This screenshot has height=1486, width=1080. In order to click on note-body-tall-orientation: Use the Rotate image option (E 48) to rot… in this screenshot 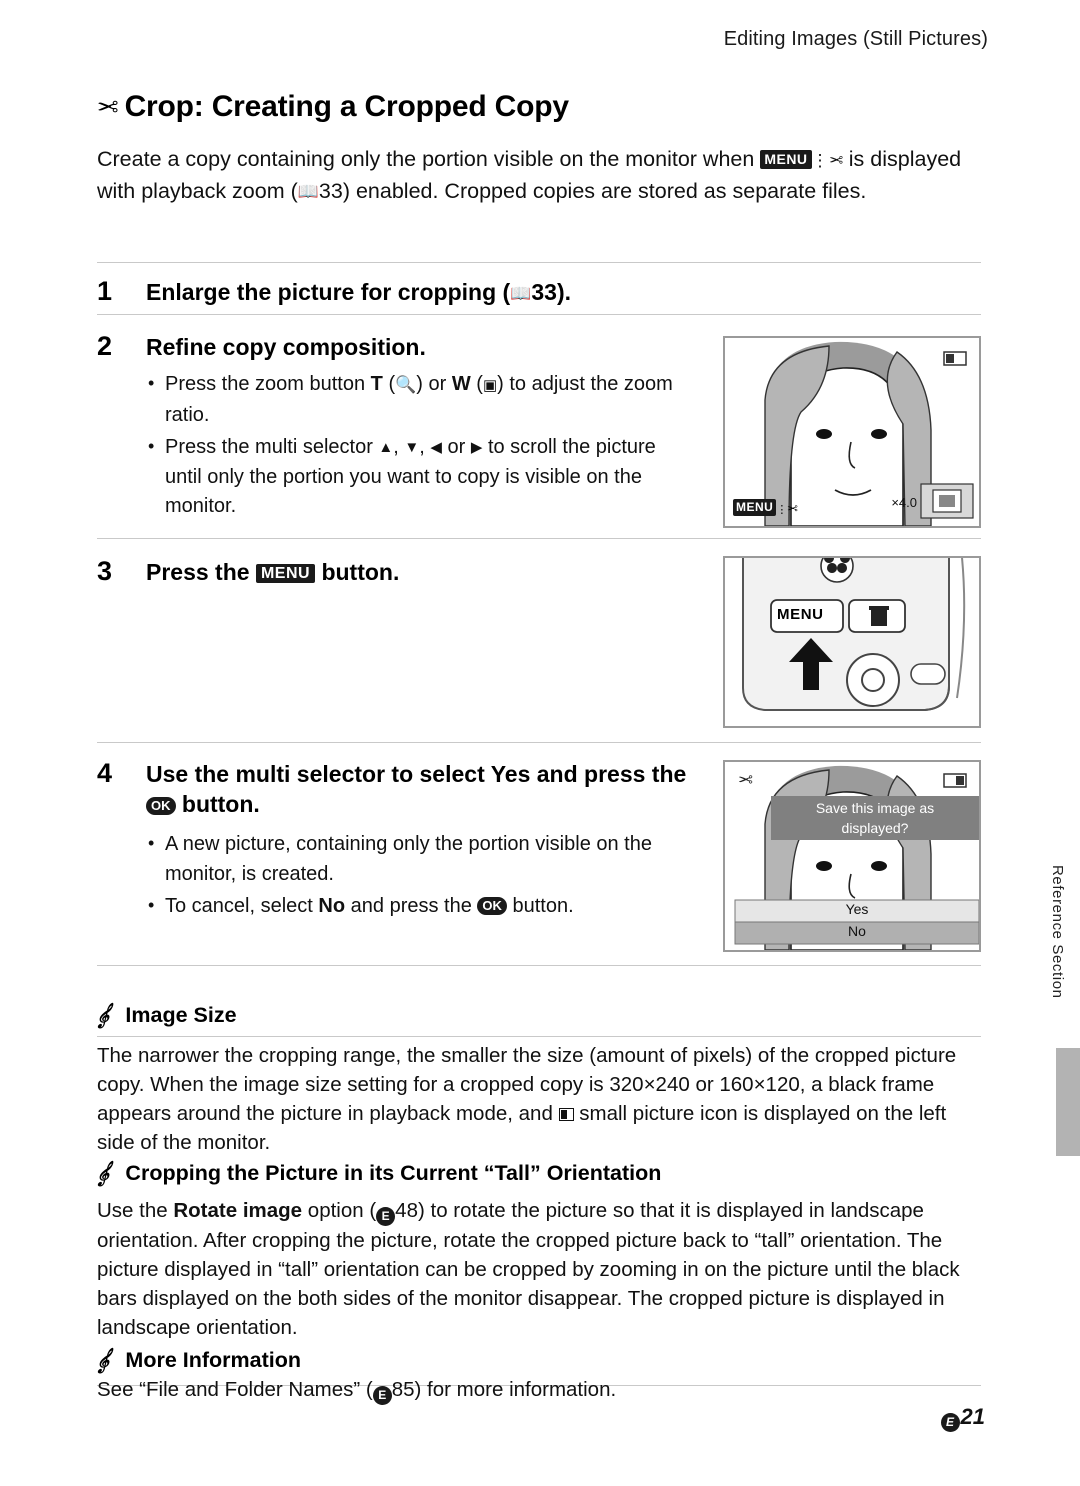, I will do `click(528, 1269)`.